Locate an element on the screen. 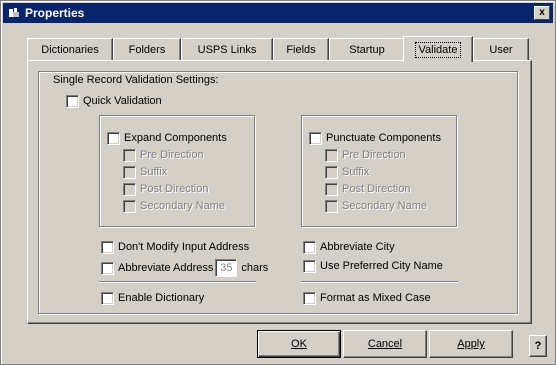 The width and height of the screenshot is (556, 365). punctuate-pre-direction-checkbox: Pre Direction is located at coordinates (365, 155).